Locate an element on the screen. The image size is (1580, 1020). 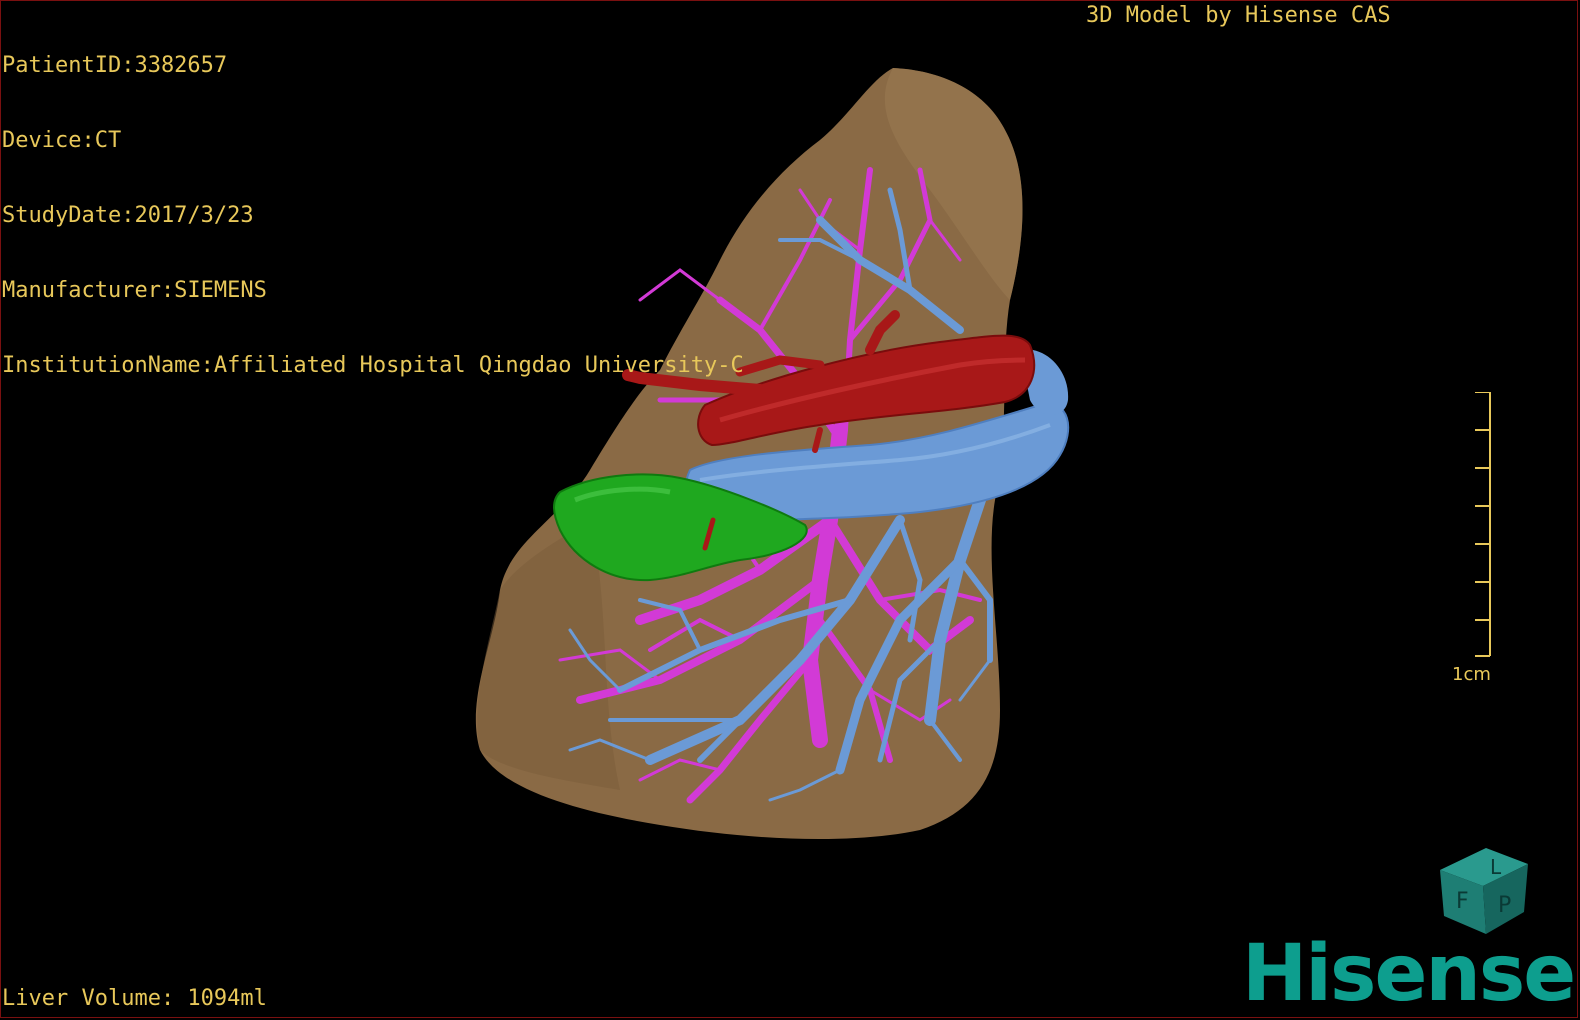
cube-label-l: L is located at coordinates (1496, 867).